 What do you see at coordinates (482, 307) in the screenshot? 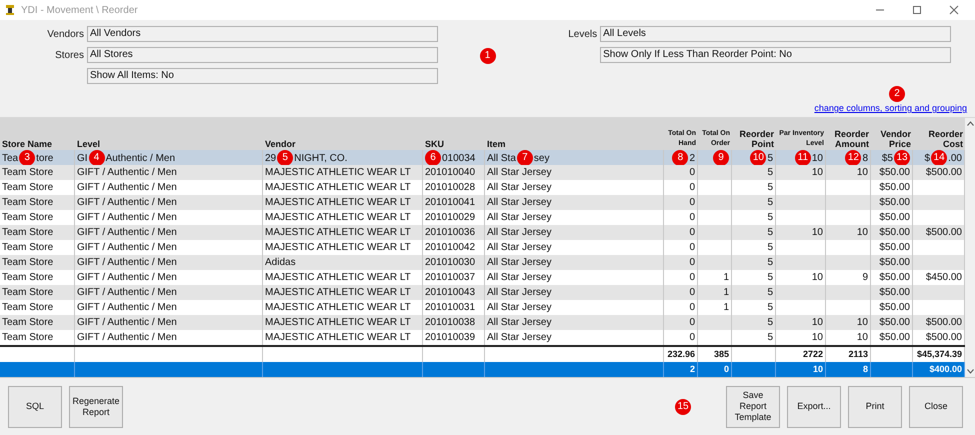
I see `table-row: Team Store GIFT / Authentic / Men MAJESTIC ATHLETIC WEAR LT 201010031 All Star Jersey 0 1 5 $50.00` at bounding box center [482, 307].